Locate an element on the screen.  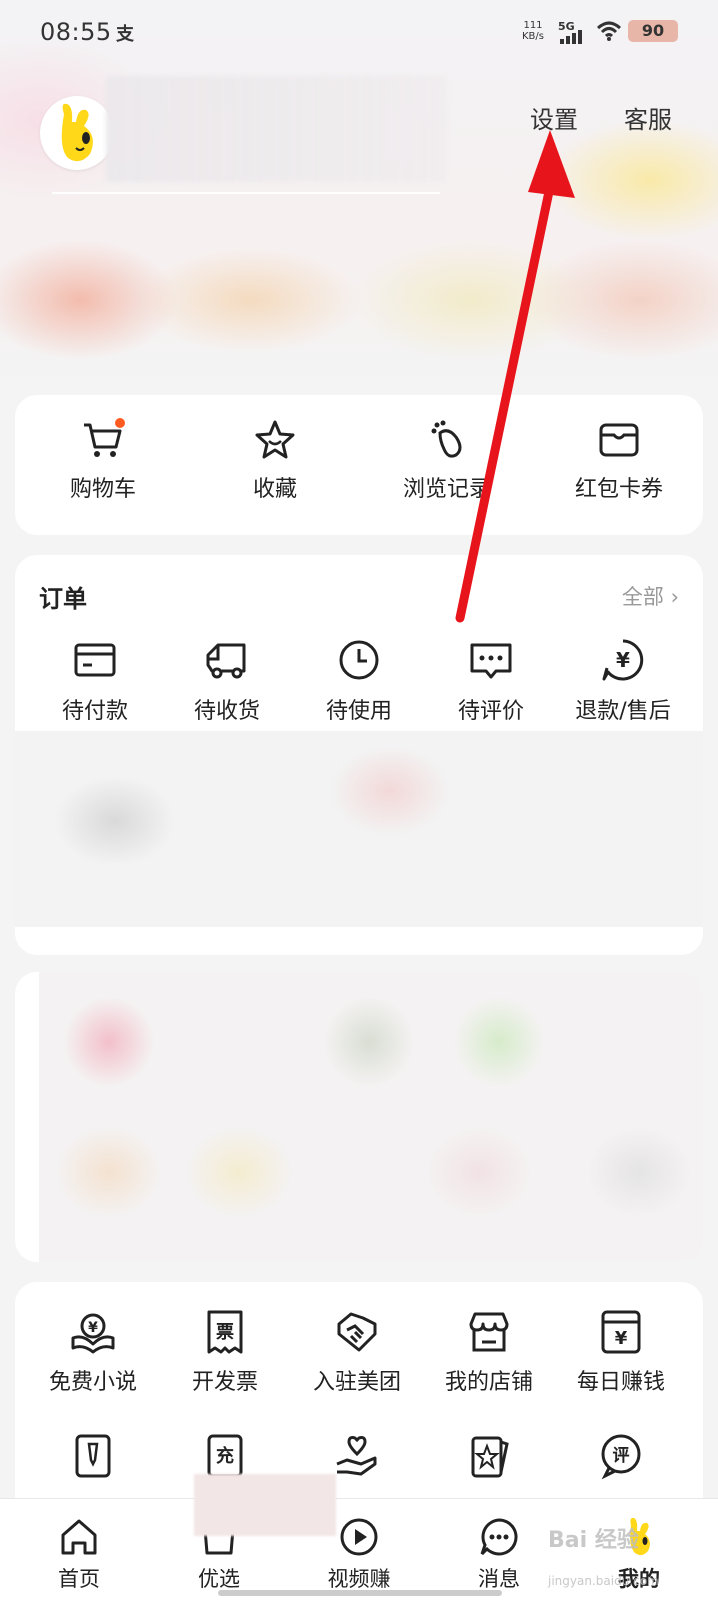
tool-join-meituan-label: 入驻美团 is located at coordinates (356, 1382).